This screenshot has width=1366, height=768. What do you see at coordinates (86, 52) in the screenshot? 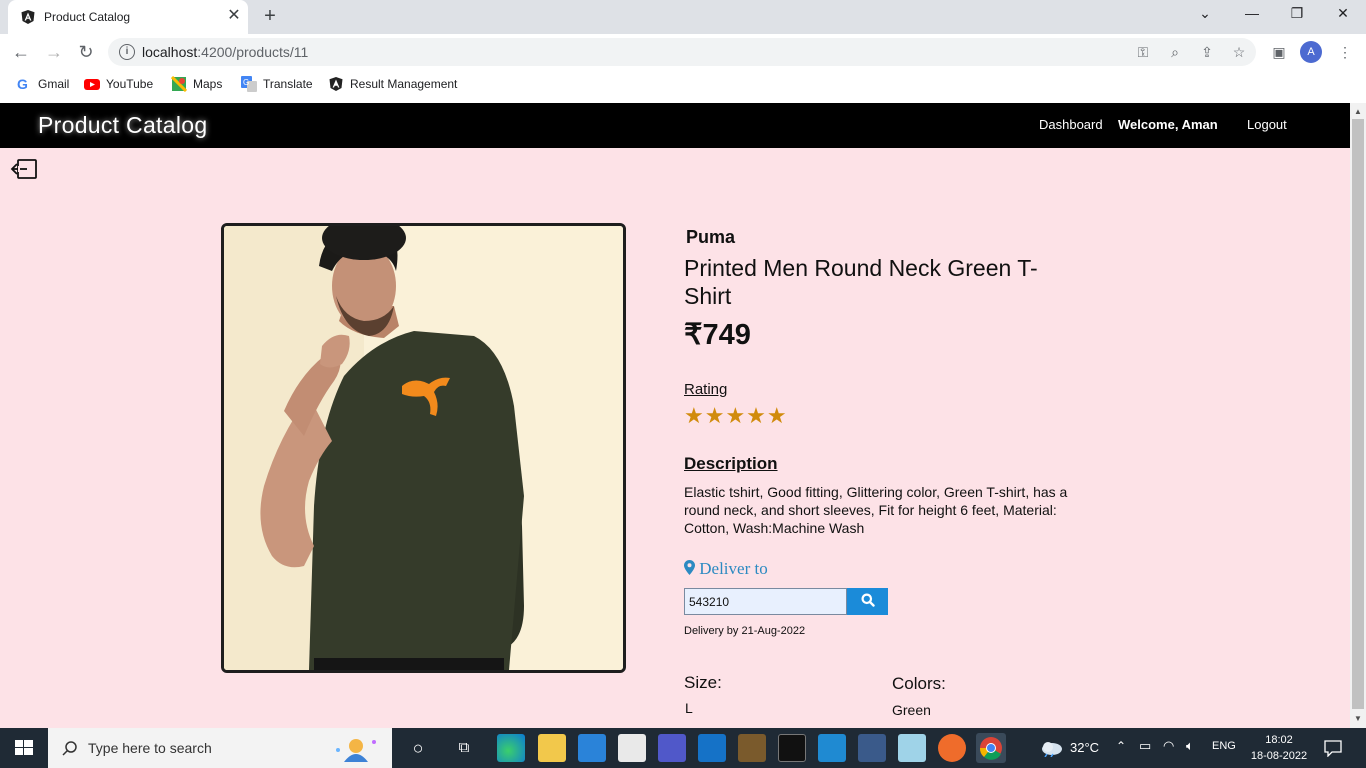
I see `reload-button: ↻` at bounding box center [86, 52].